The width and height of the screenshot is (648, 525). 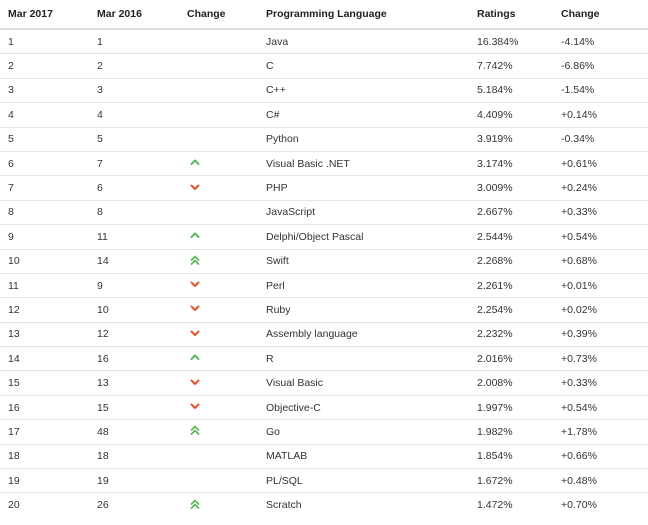 I want to click on cell-language: Ruby, so click(x=363, y=310).